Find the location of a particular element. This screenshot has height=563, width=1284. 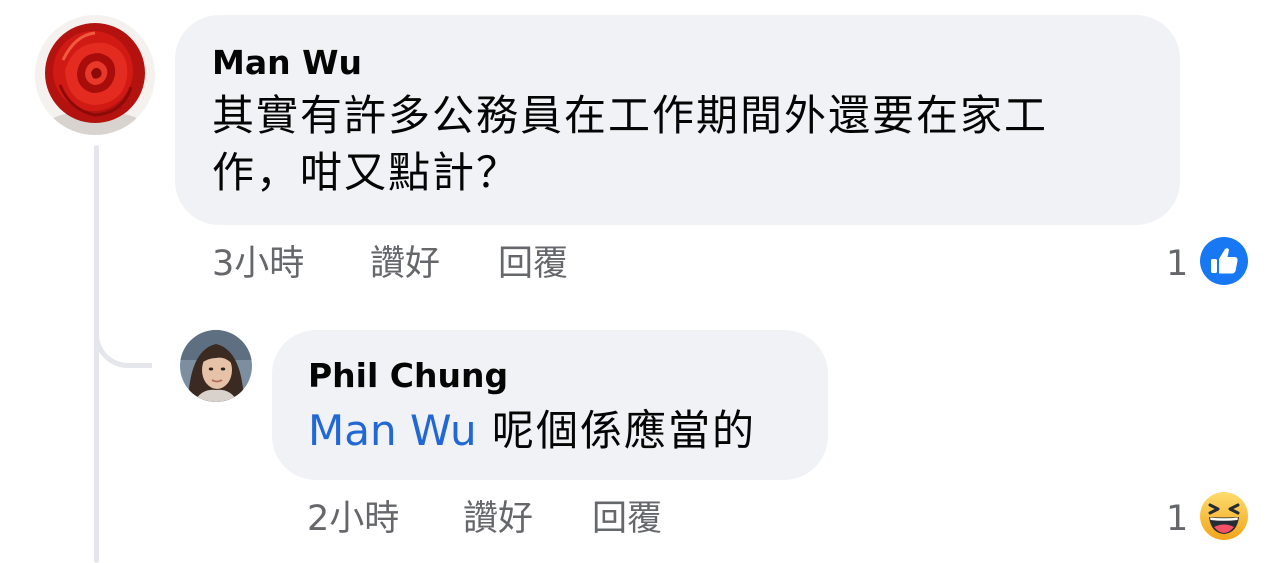

comment-text-body: 呢個係應當的 is located at coordinates (623, 430).